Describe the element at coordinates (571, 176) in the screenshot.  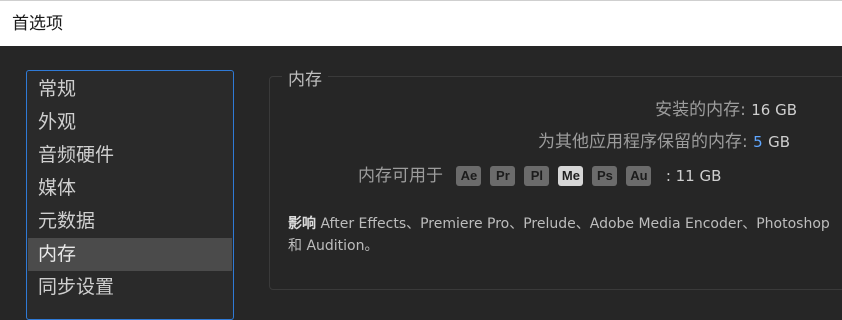
I see `media-encoder-icon: Me` at that location.